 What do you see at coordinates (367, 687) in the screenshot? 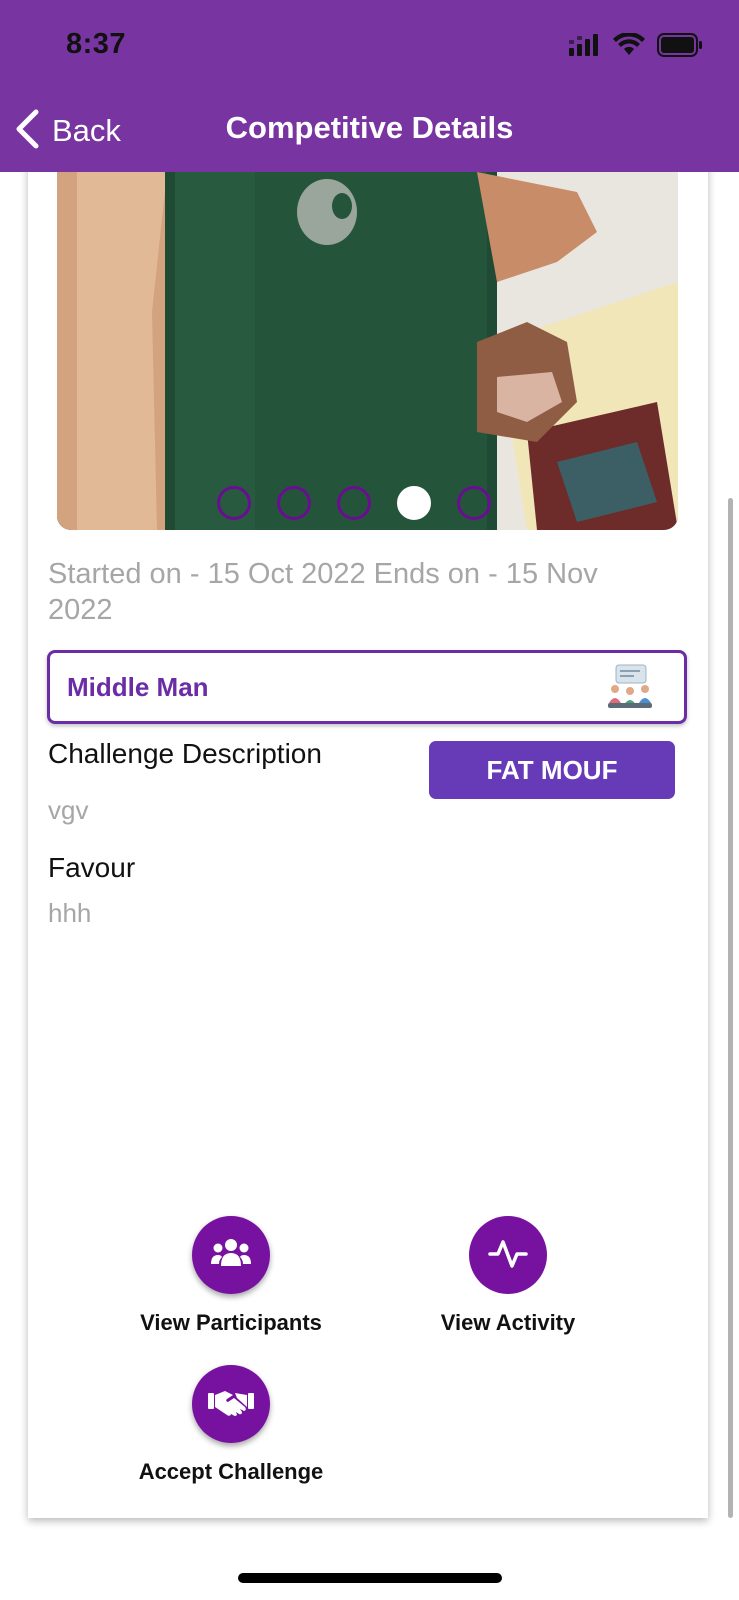
I see `category-field: Middle Man` at bounding box center [367, 687].